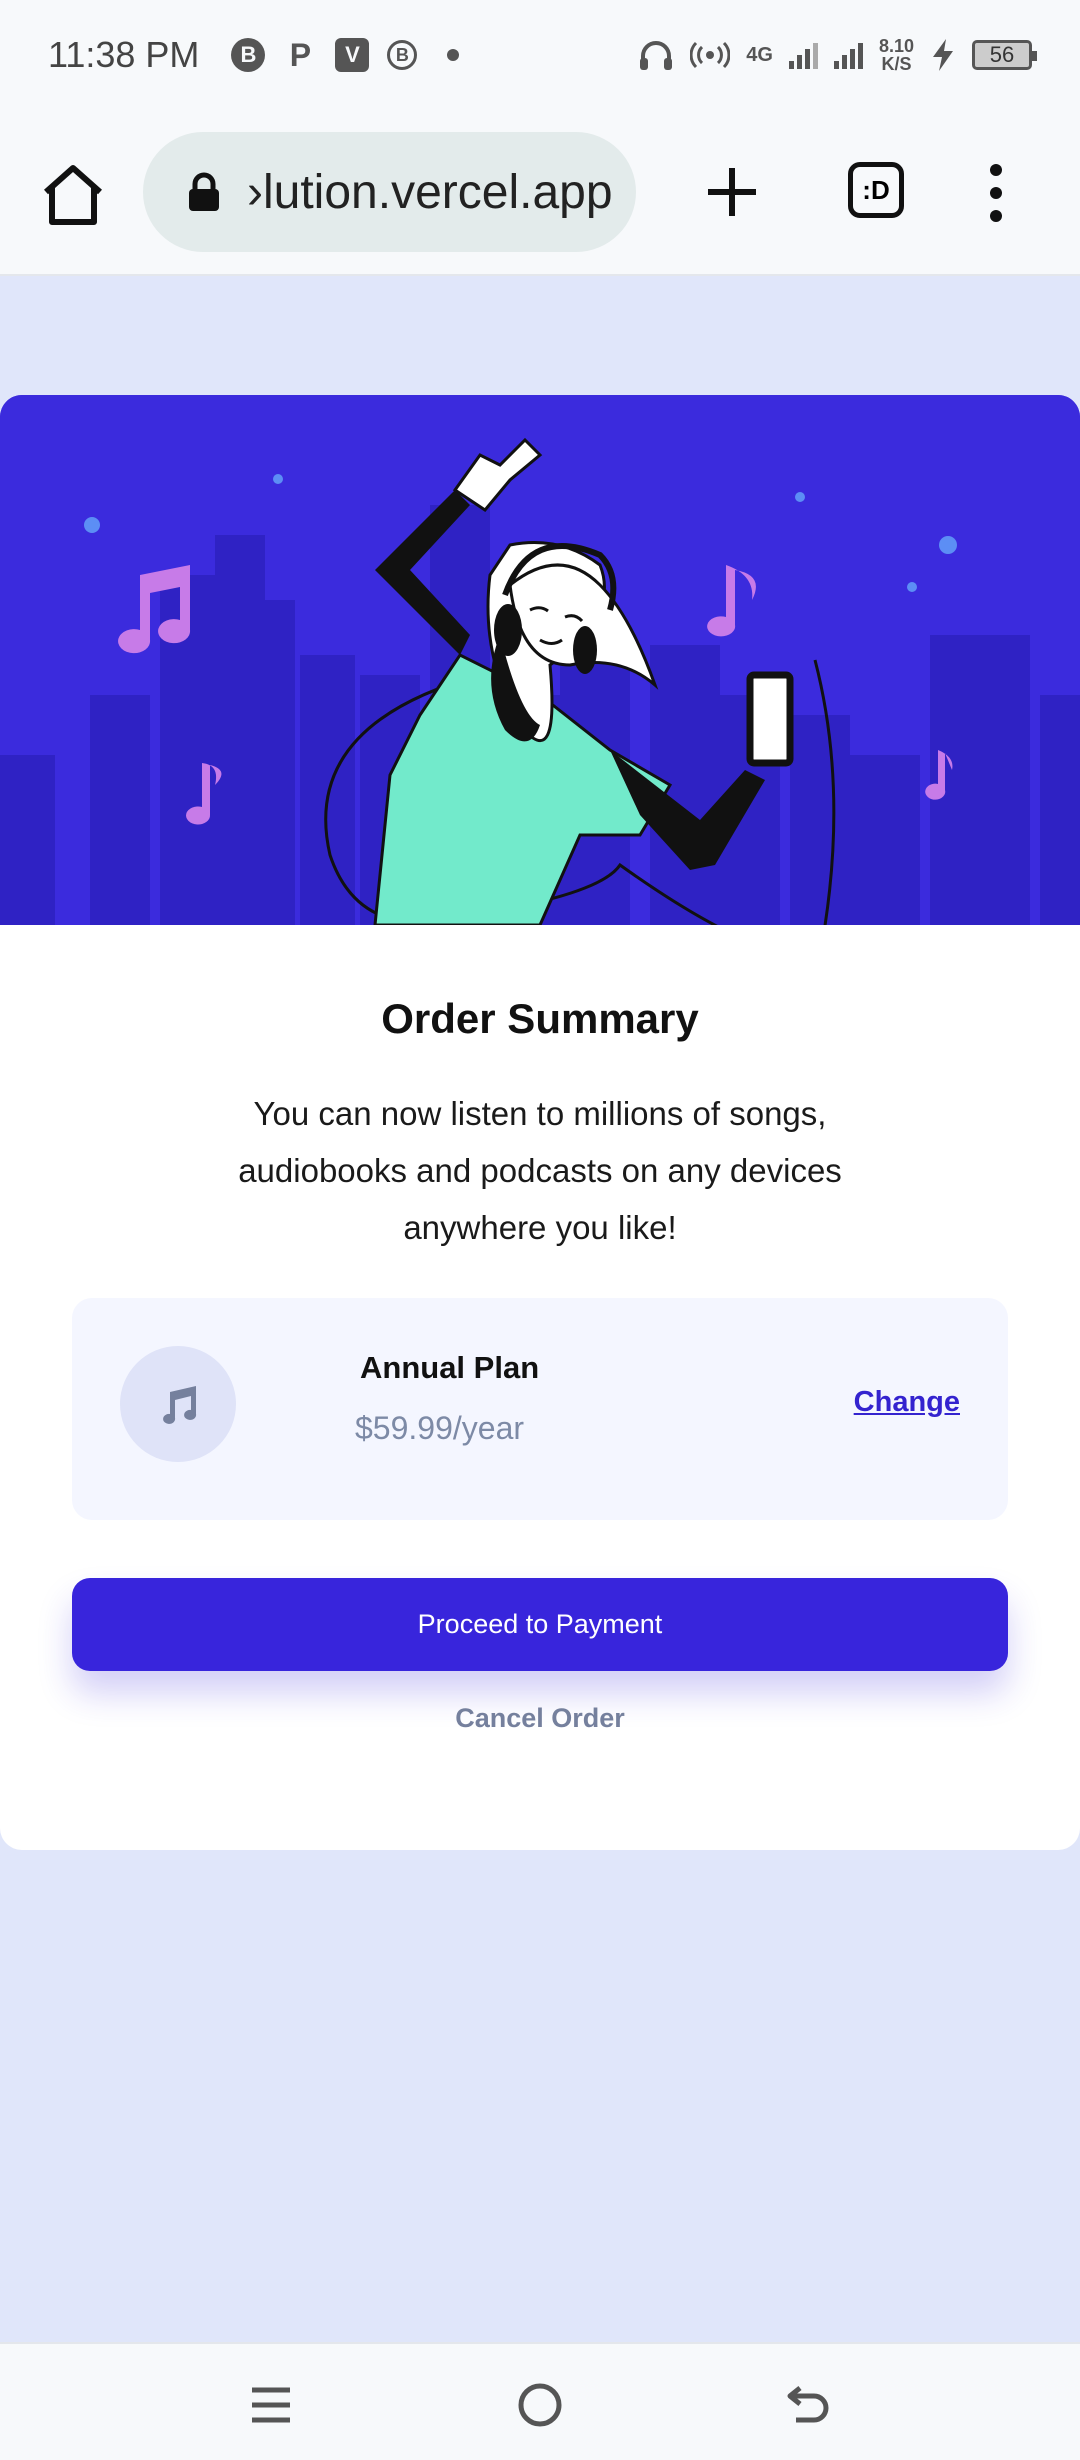  I want to click on url-text: ›lution.vercel.app, so click(430, 192).